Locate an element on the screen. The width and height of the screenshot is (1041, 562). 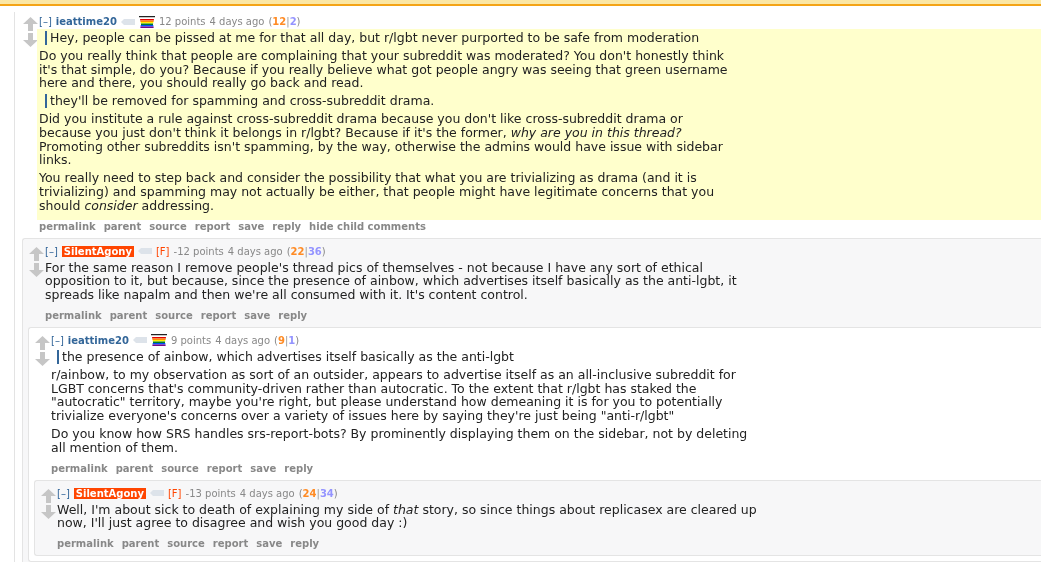
quoted-text: Hey, people can be pissed at me for that all day, but r/lgbt never purported to be safe from moderation is located at coordinates (397, 38).